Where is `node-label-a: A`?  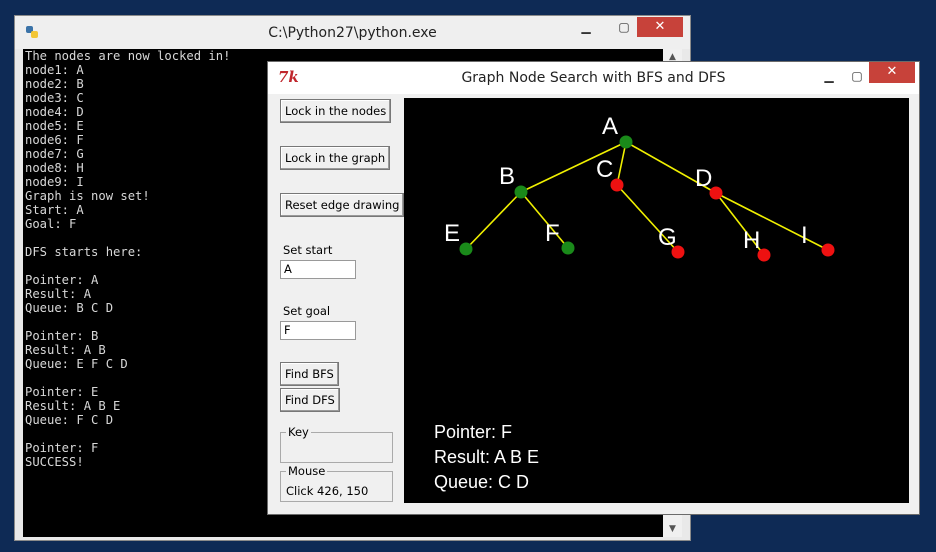
node-label-a: A is located at coordinates (610, 126).